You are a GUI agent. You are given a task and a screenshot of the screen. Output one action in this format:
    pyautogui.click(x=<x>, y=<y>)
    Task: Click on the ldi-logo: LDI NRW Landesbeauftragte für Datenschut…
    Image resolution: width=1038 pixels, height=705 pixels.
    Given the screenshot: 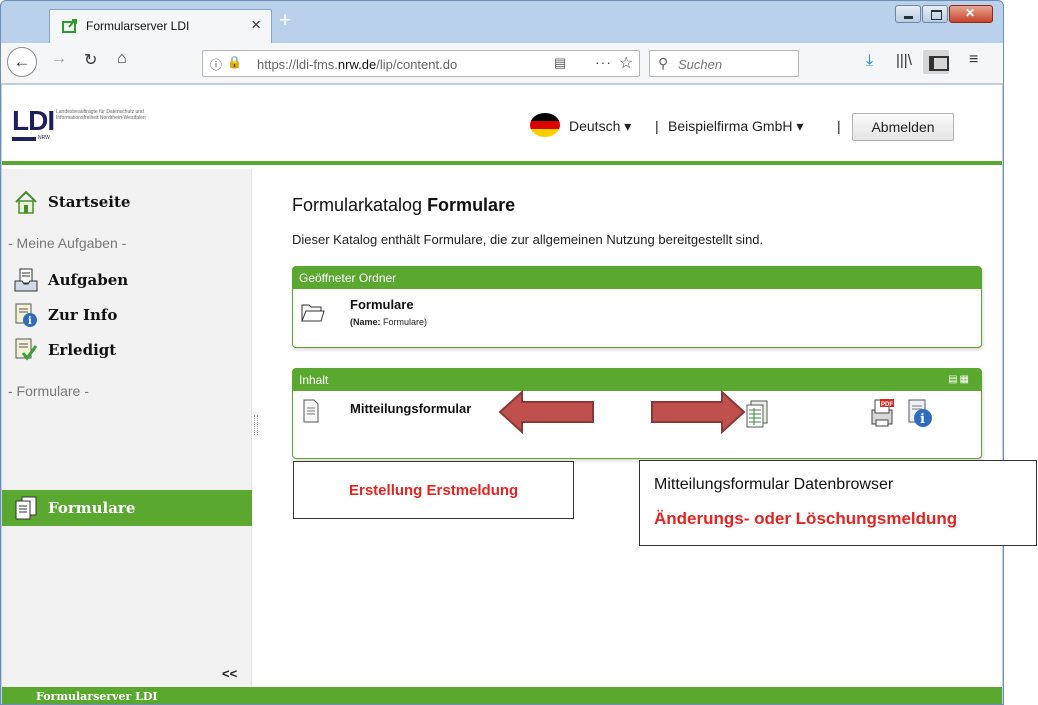 What is the action you would take?
    pyautogui.click(x=97, y=125)
    